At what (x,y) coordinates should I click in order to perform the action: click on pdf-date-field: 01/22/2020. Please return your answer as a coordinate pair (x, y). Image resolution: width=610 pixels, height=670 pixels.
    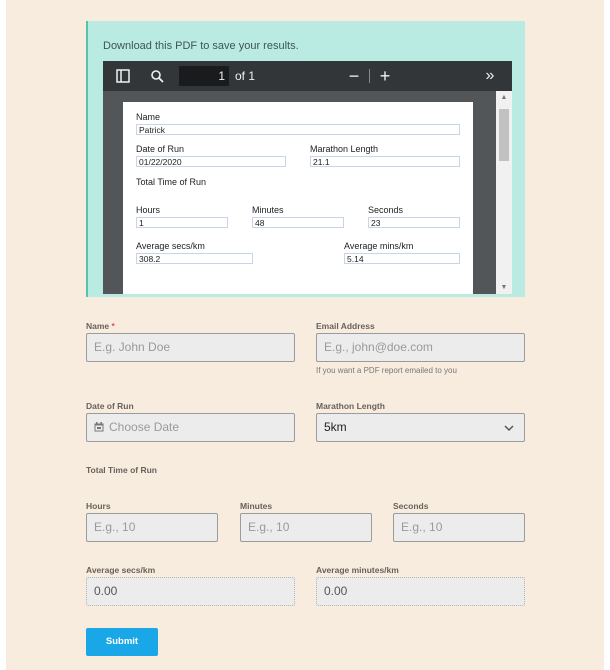
    Looking at the image, I should click on (211, 161).